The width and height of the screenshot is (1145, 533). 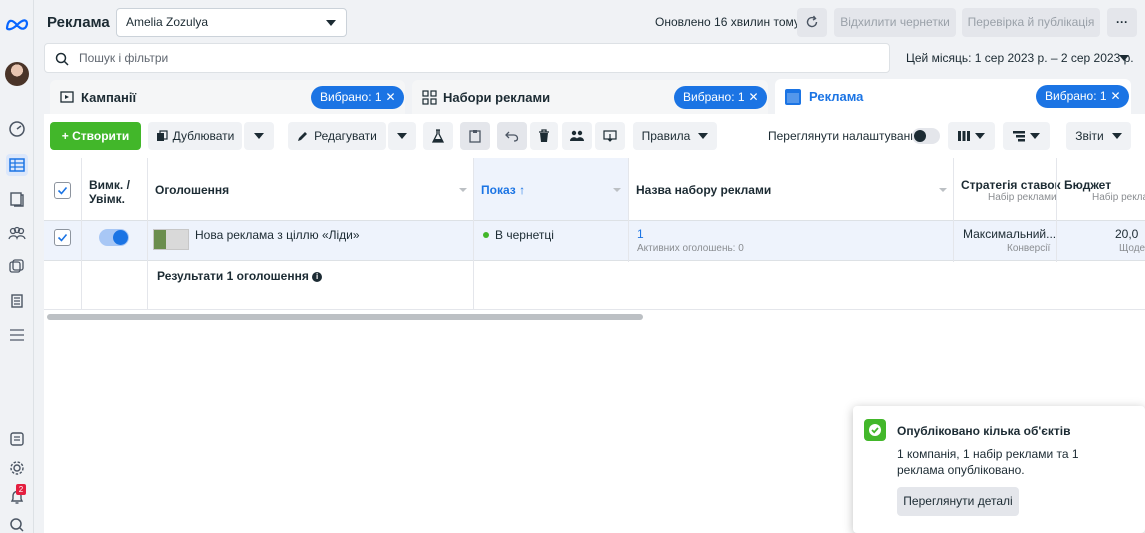 I want to click on search-input, so click(x=469, y=58).